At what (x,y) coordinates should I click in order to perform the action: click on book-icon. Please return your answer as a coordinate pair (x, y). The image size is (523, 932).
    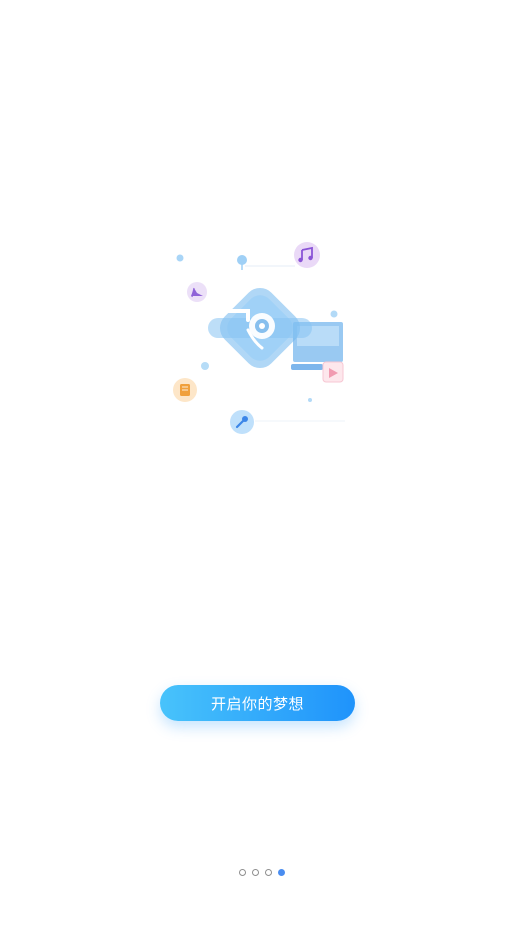
    Looking at the image, I should click on (185, 390).